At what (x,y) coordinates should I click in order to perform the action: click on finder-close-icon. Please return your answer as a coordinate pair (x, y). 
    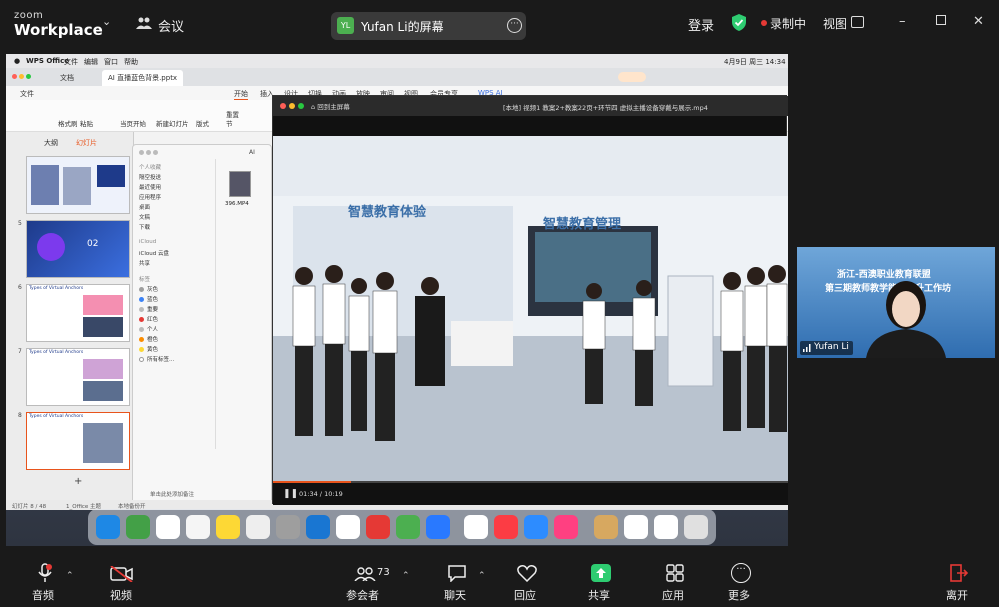
    Looking at the image, I should click on (141, 152).